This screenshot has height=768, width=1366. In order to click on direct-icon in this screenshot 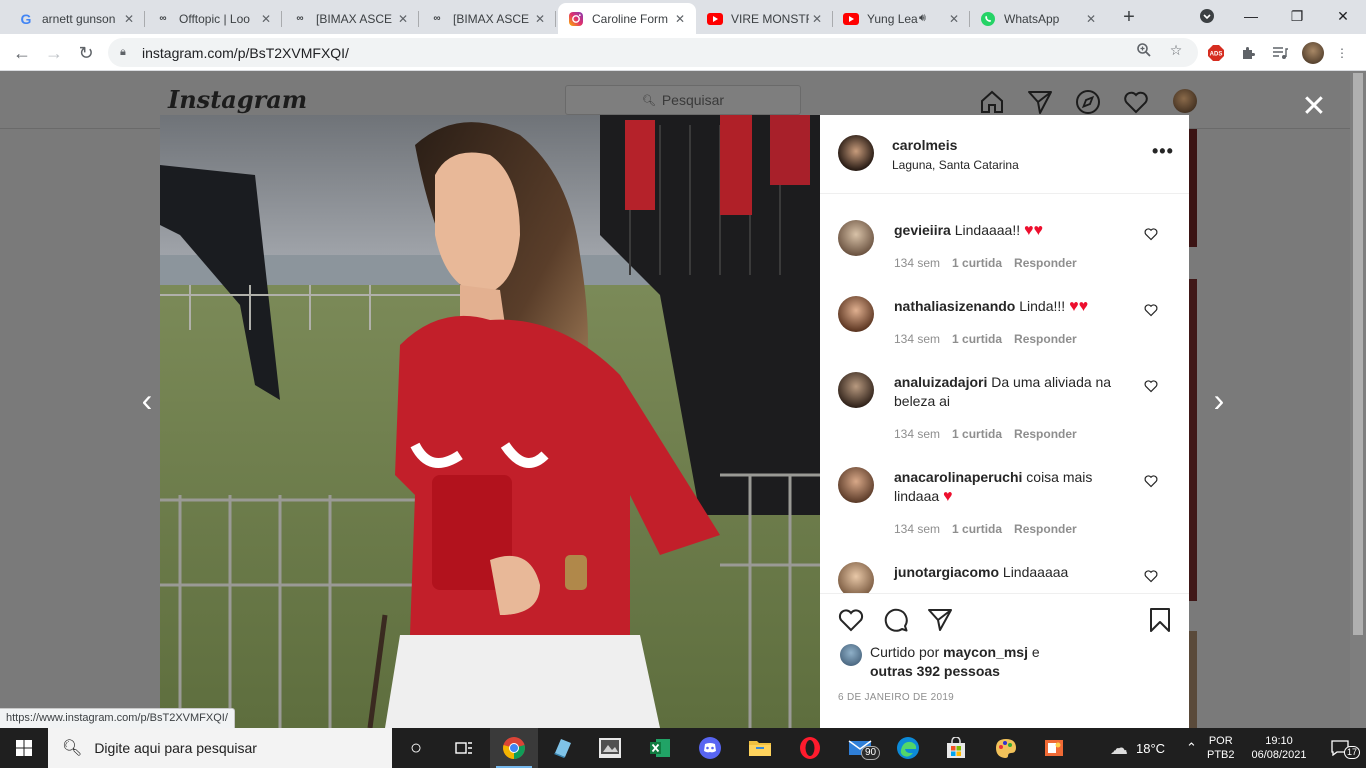, I will do `click(1040, 102)`.